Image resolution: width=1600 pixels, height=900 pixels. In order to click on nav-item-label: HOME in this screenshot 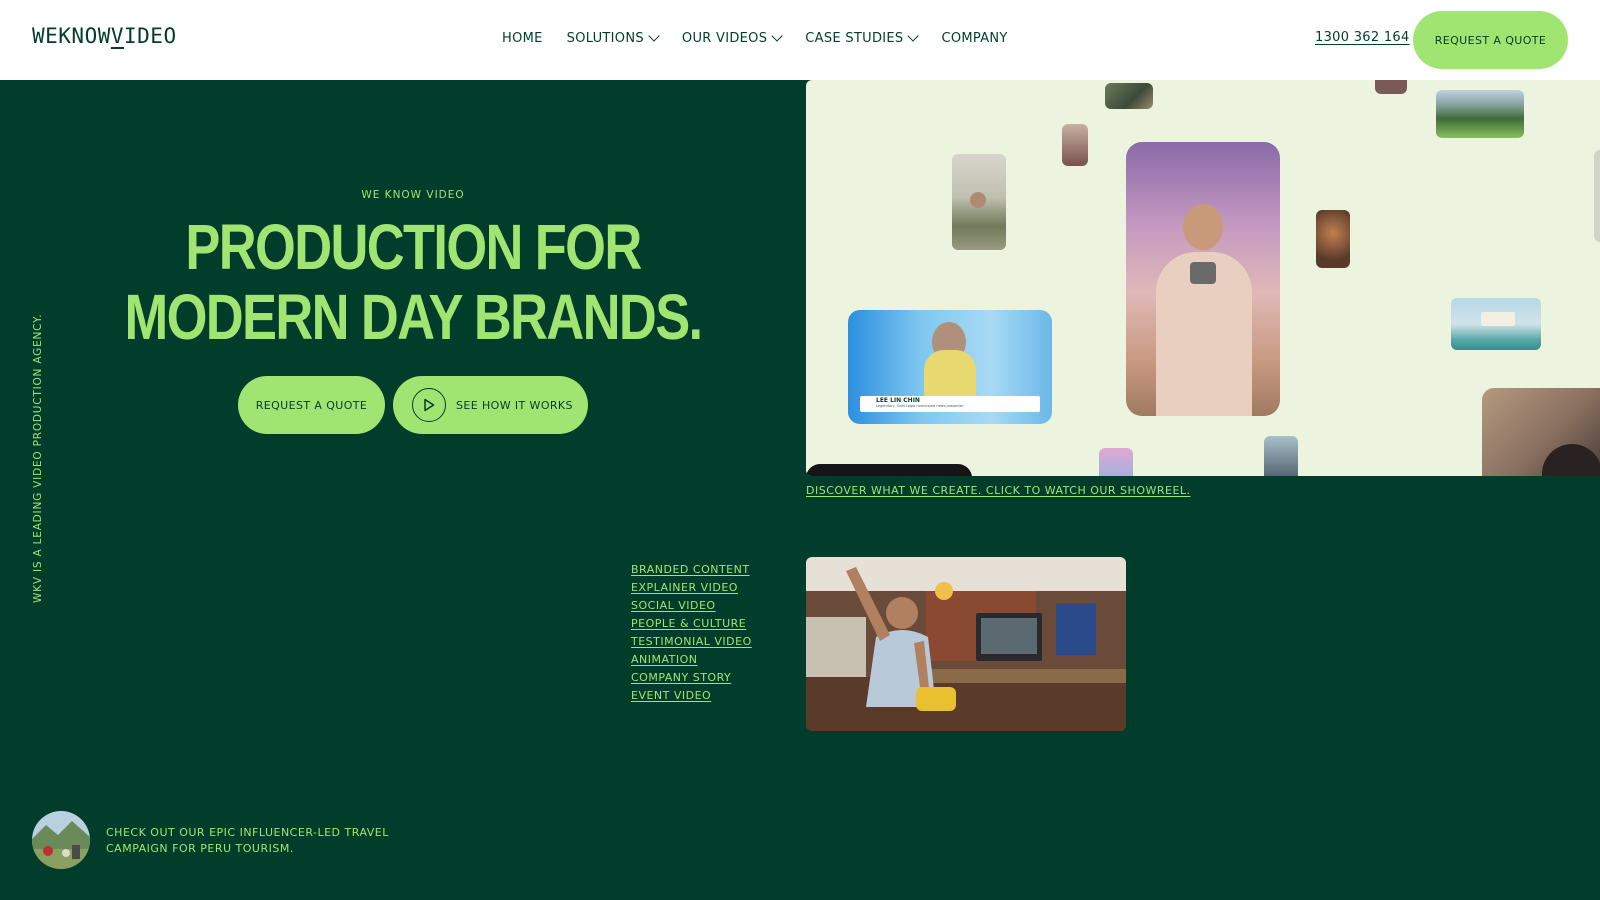, I will do `click(522, 38)`.